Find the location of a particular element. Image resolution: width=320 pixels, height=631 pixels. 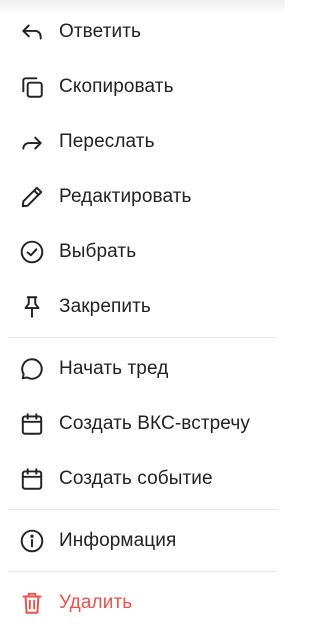

menu-item-label: Информация is located at coordinates (118, 540).